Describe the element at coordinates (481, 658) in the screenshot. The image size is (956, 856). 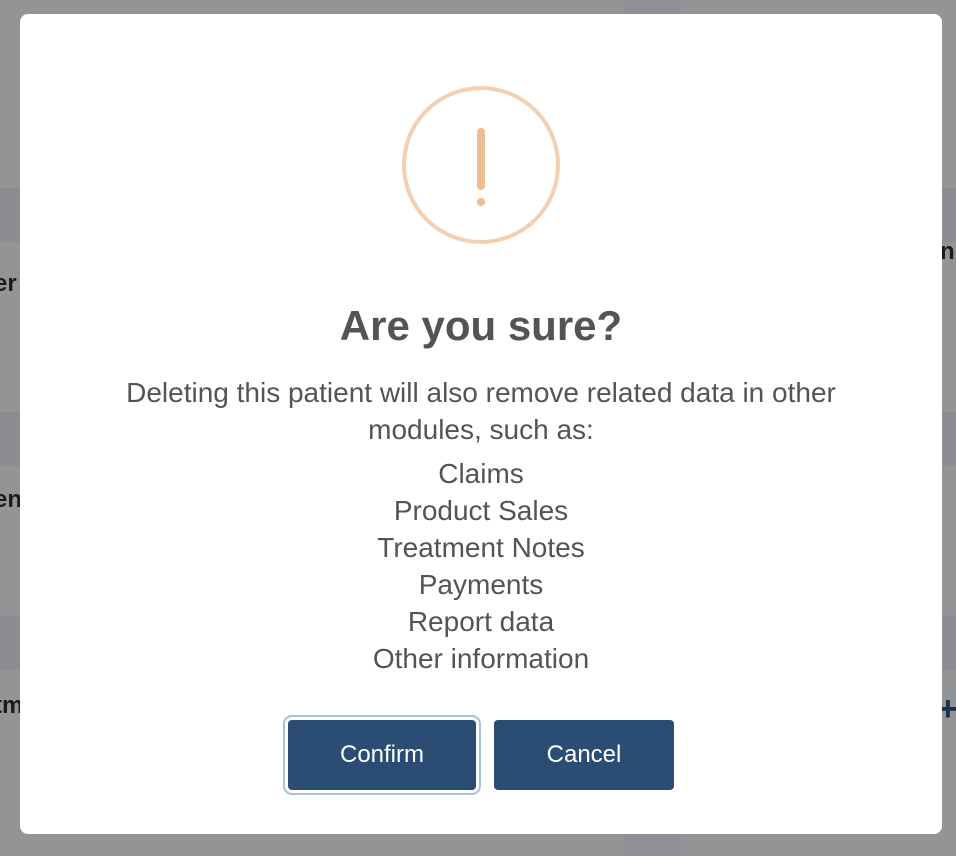
I see `list-item: Other information` at that location.